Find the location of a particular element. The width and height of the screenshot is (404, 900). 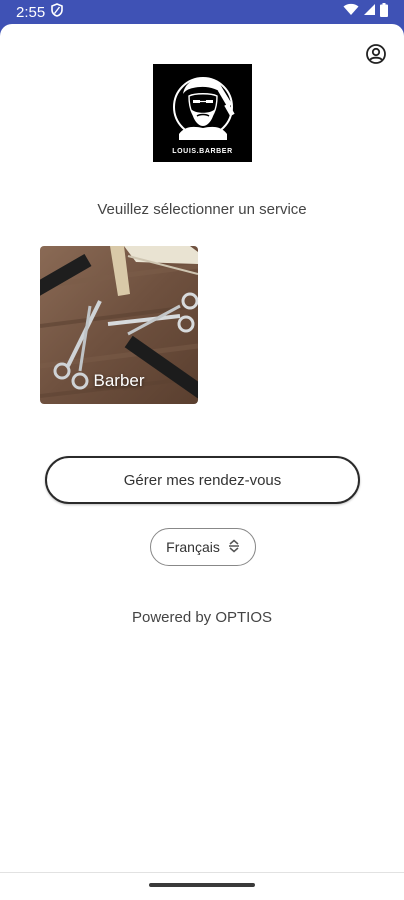

unfold-icon is located at coordinates (234, 547).